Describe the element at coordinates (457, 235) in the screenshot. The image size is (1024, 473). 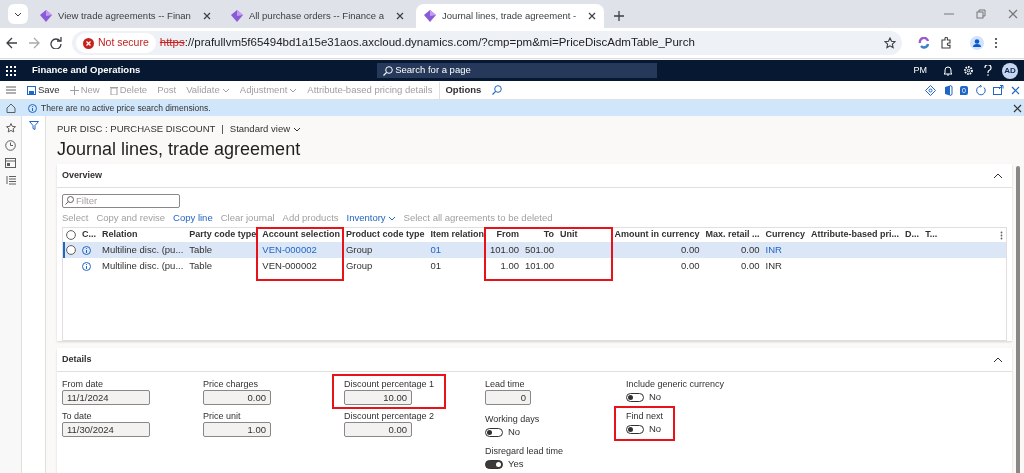
I see `column-header: Item relation` at that location.